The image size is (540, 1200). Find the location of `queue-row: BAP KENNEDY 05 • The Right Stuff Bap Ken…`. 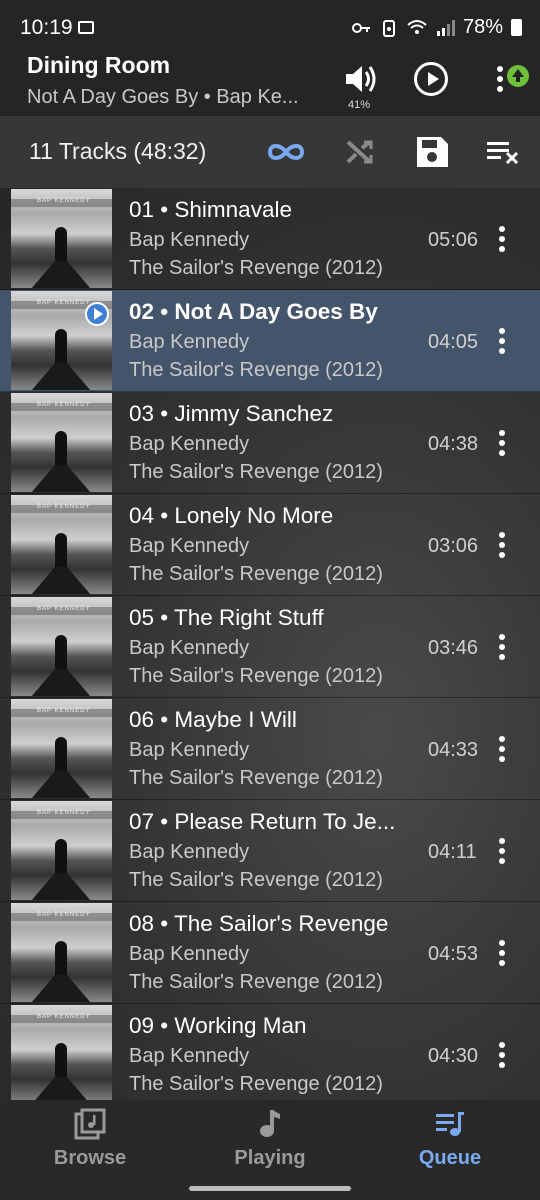

queue-row: BAP KENNEDY 05 • The Right Stuff Bap Ken… is located at coordinates (270, 647).